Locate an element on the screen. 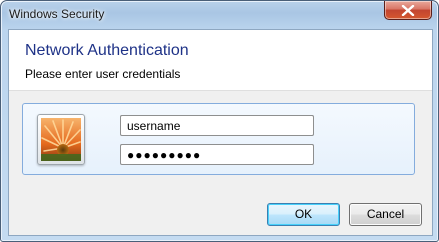 Image resolution: width=439 pixels, height=242 pixels. ok-button: OK is located at coordinates (303, 214).